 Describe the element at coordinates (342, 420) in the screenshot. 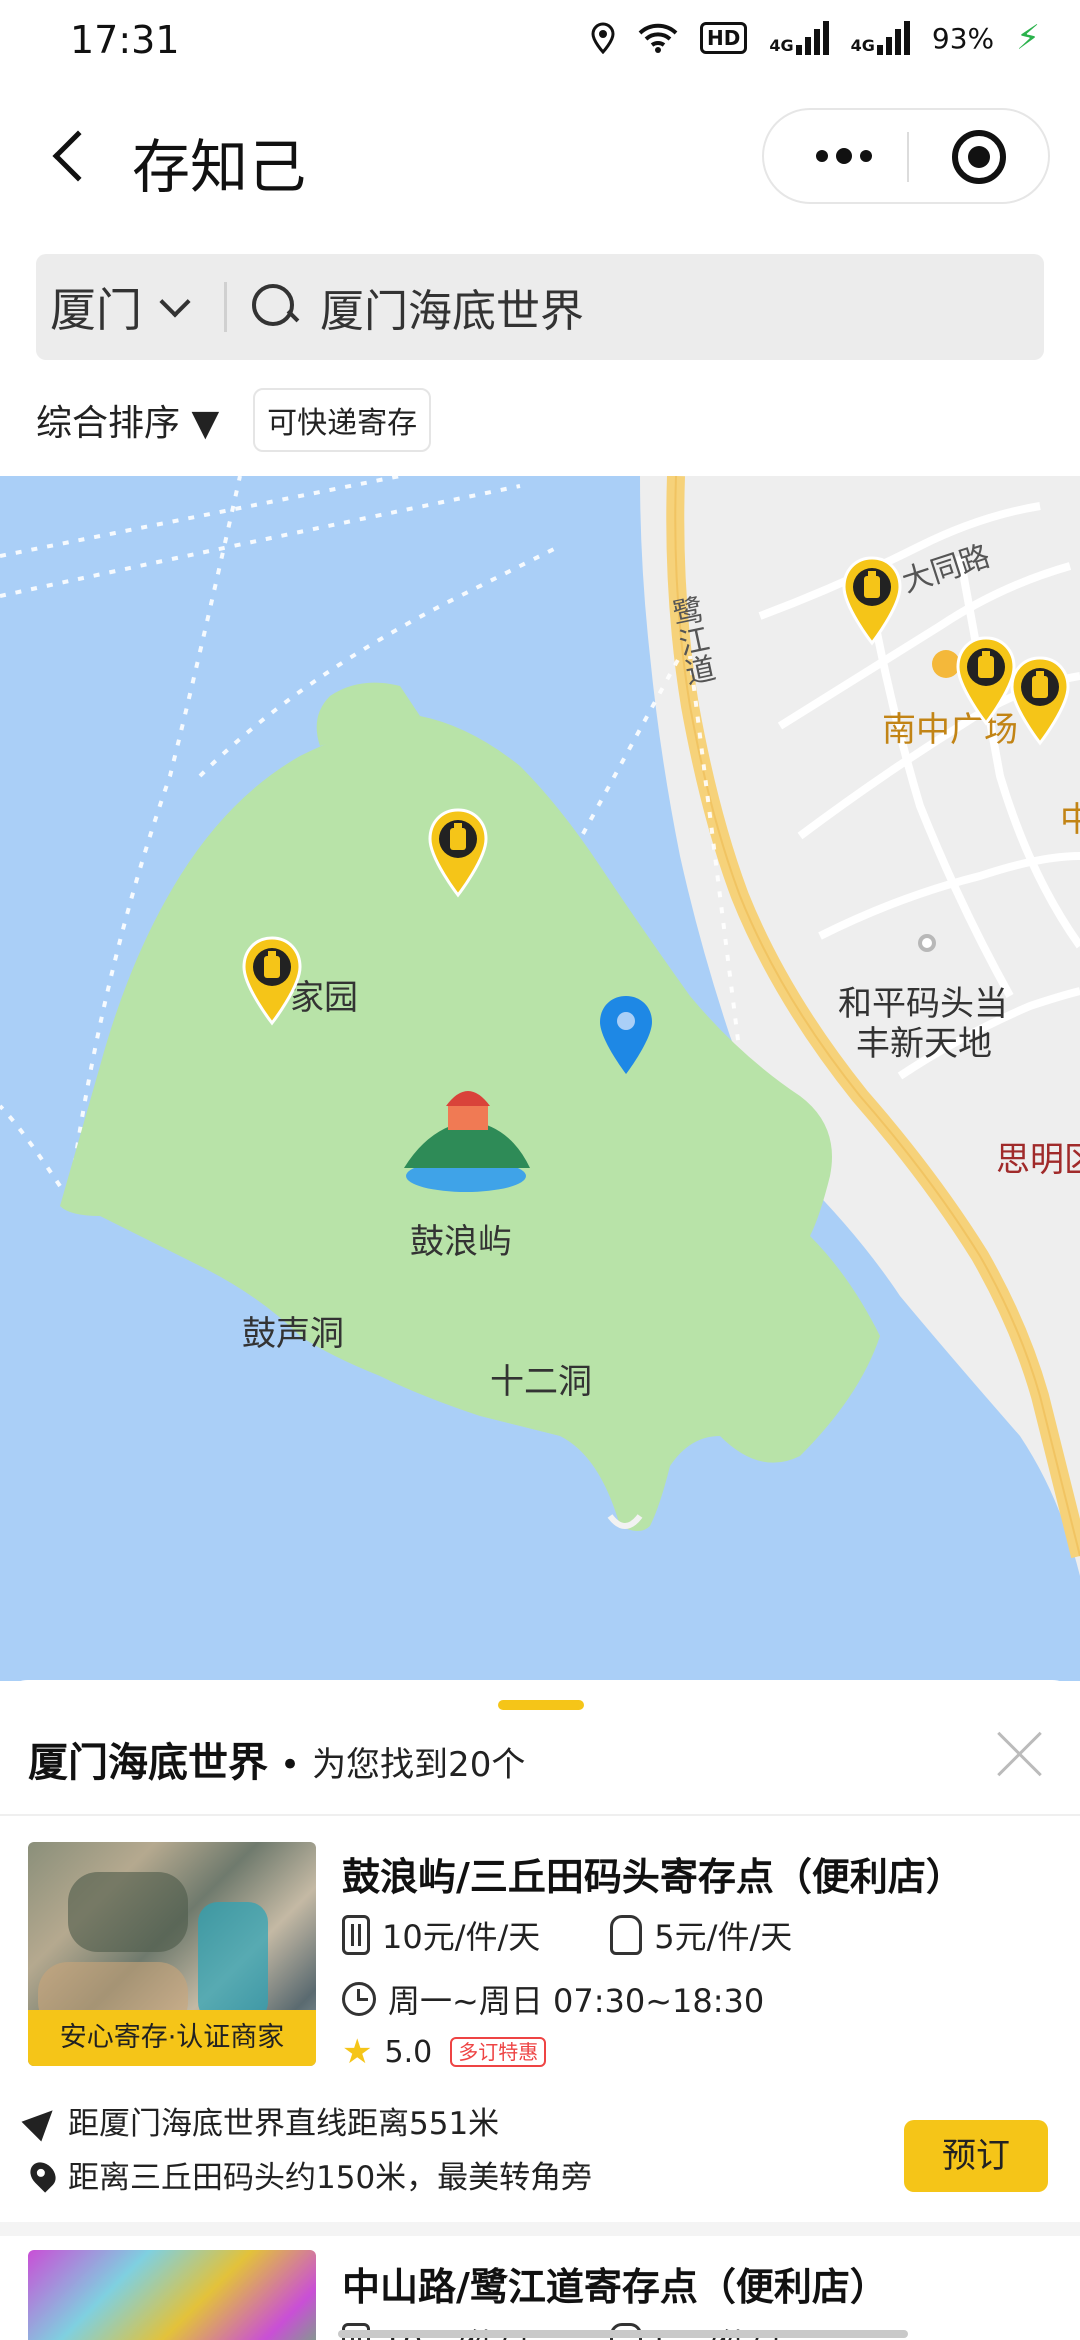

I see `express-storage-filter: 可快递寄存` at that location.